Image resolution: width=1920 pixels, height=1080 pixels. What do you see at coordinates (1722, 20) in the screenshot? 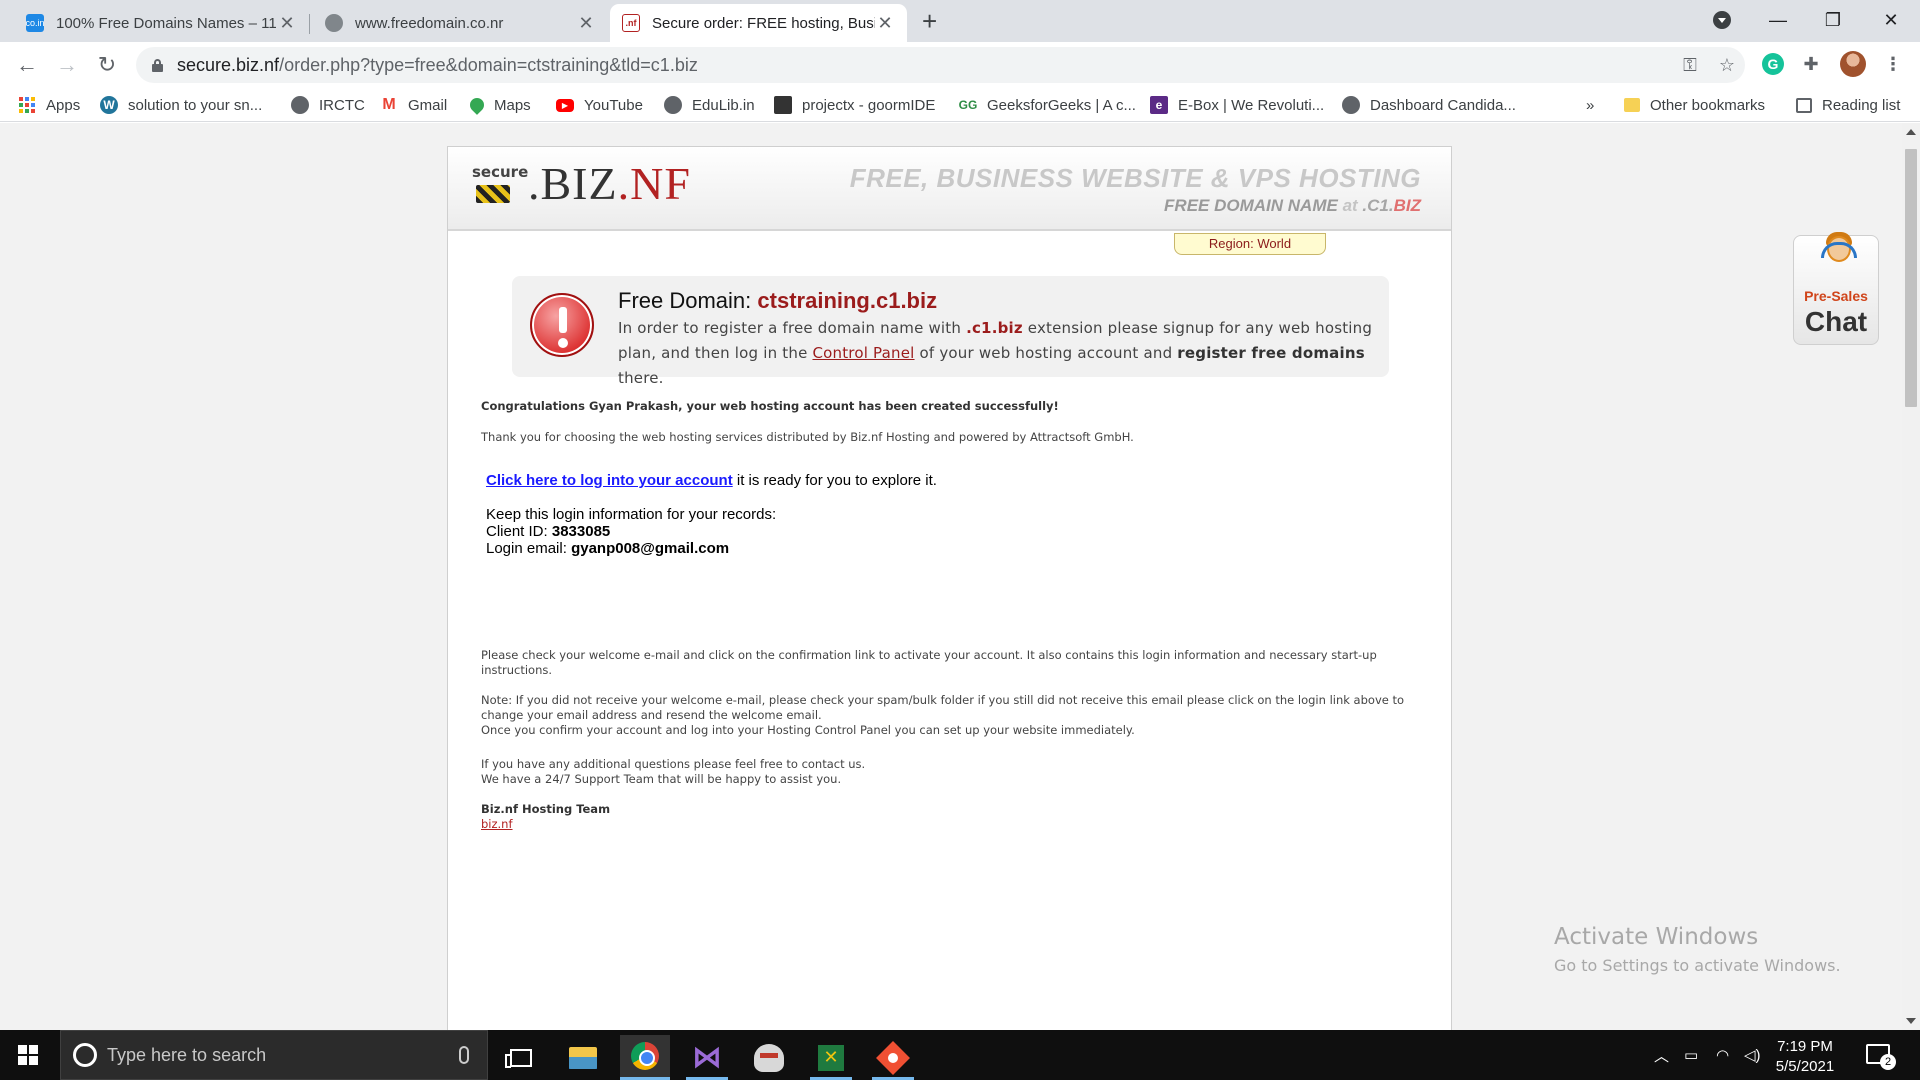
I see `tab-search-icon` at bounding box center [1722, 20].